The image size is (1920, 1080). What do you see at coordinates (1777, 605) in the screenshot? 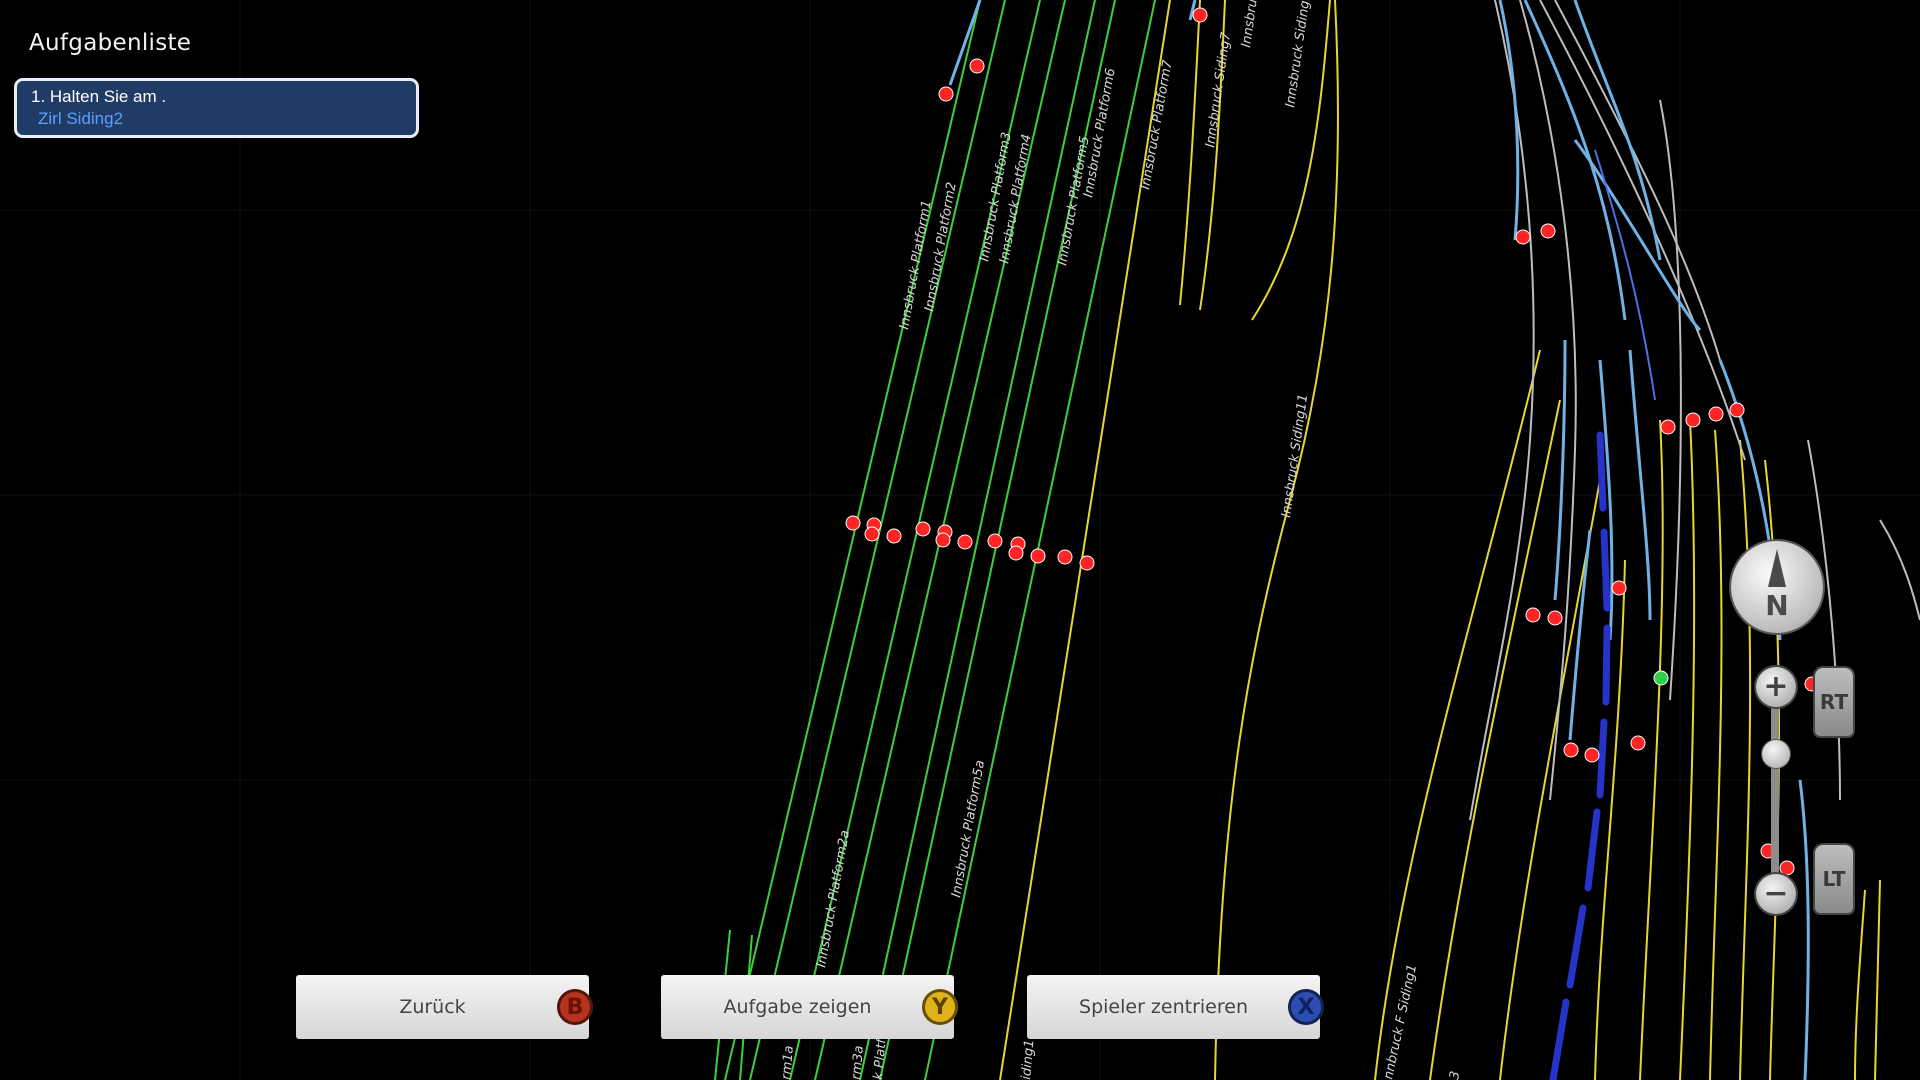
I see `compass-north-label: N` at bounding box center [1777, 605].